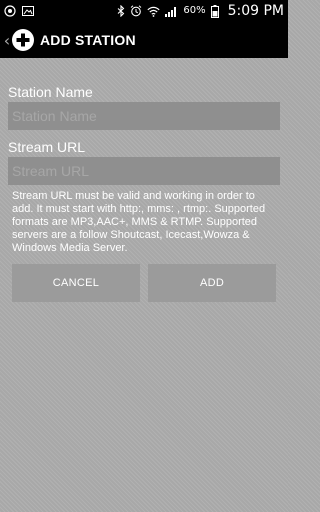  Describe the element at coordinates (136, 11) in the screenshot. I see `alarm-icon` at that location.